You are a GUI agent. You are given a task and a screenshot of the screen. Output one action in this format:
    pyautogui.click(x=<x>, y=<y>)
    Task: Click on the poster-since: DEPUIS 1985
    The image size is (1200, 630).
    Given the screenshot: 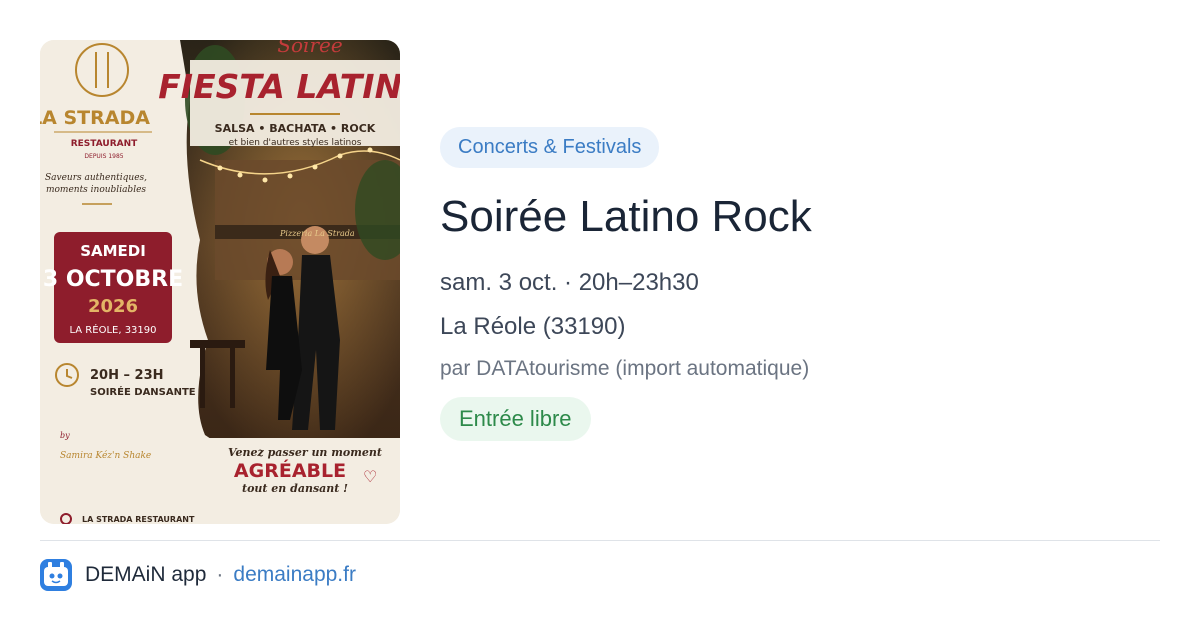 What is the action you would take?
    pyautogui.click(x=103, y=156)
    